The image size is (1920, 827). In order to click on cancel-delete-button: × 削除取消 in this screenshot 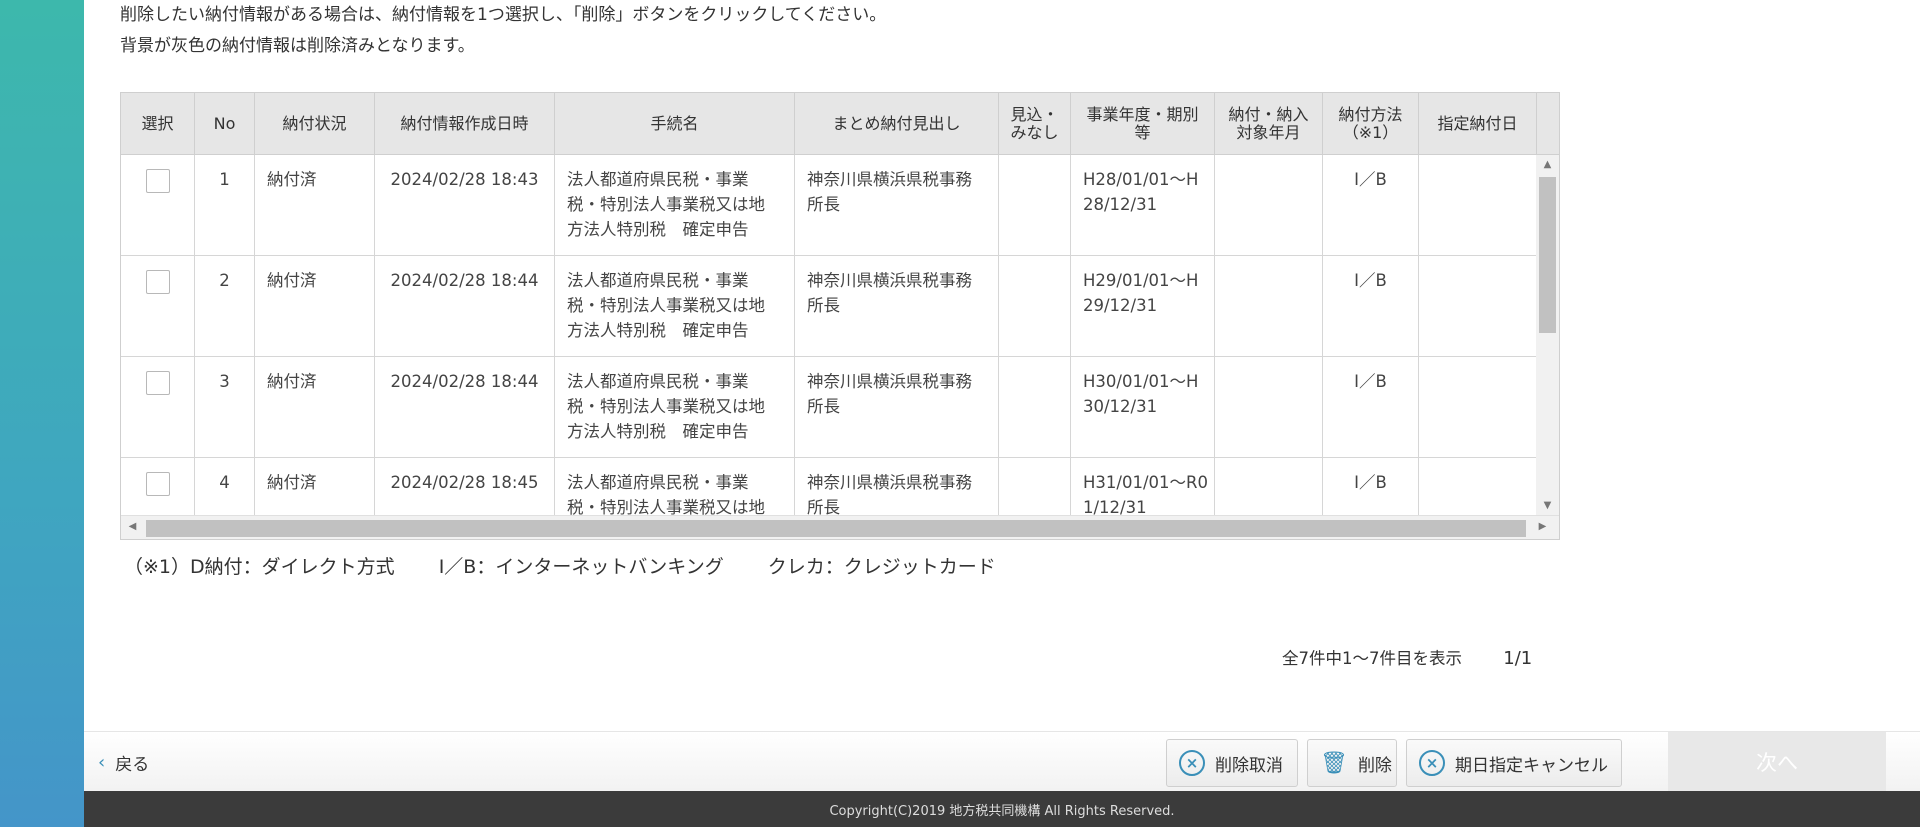, I will do `click(1232, 763)`.